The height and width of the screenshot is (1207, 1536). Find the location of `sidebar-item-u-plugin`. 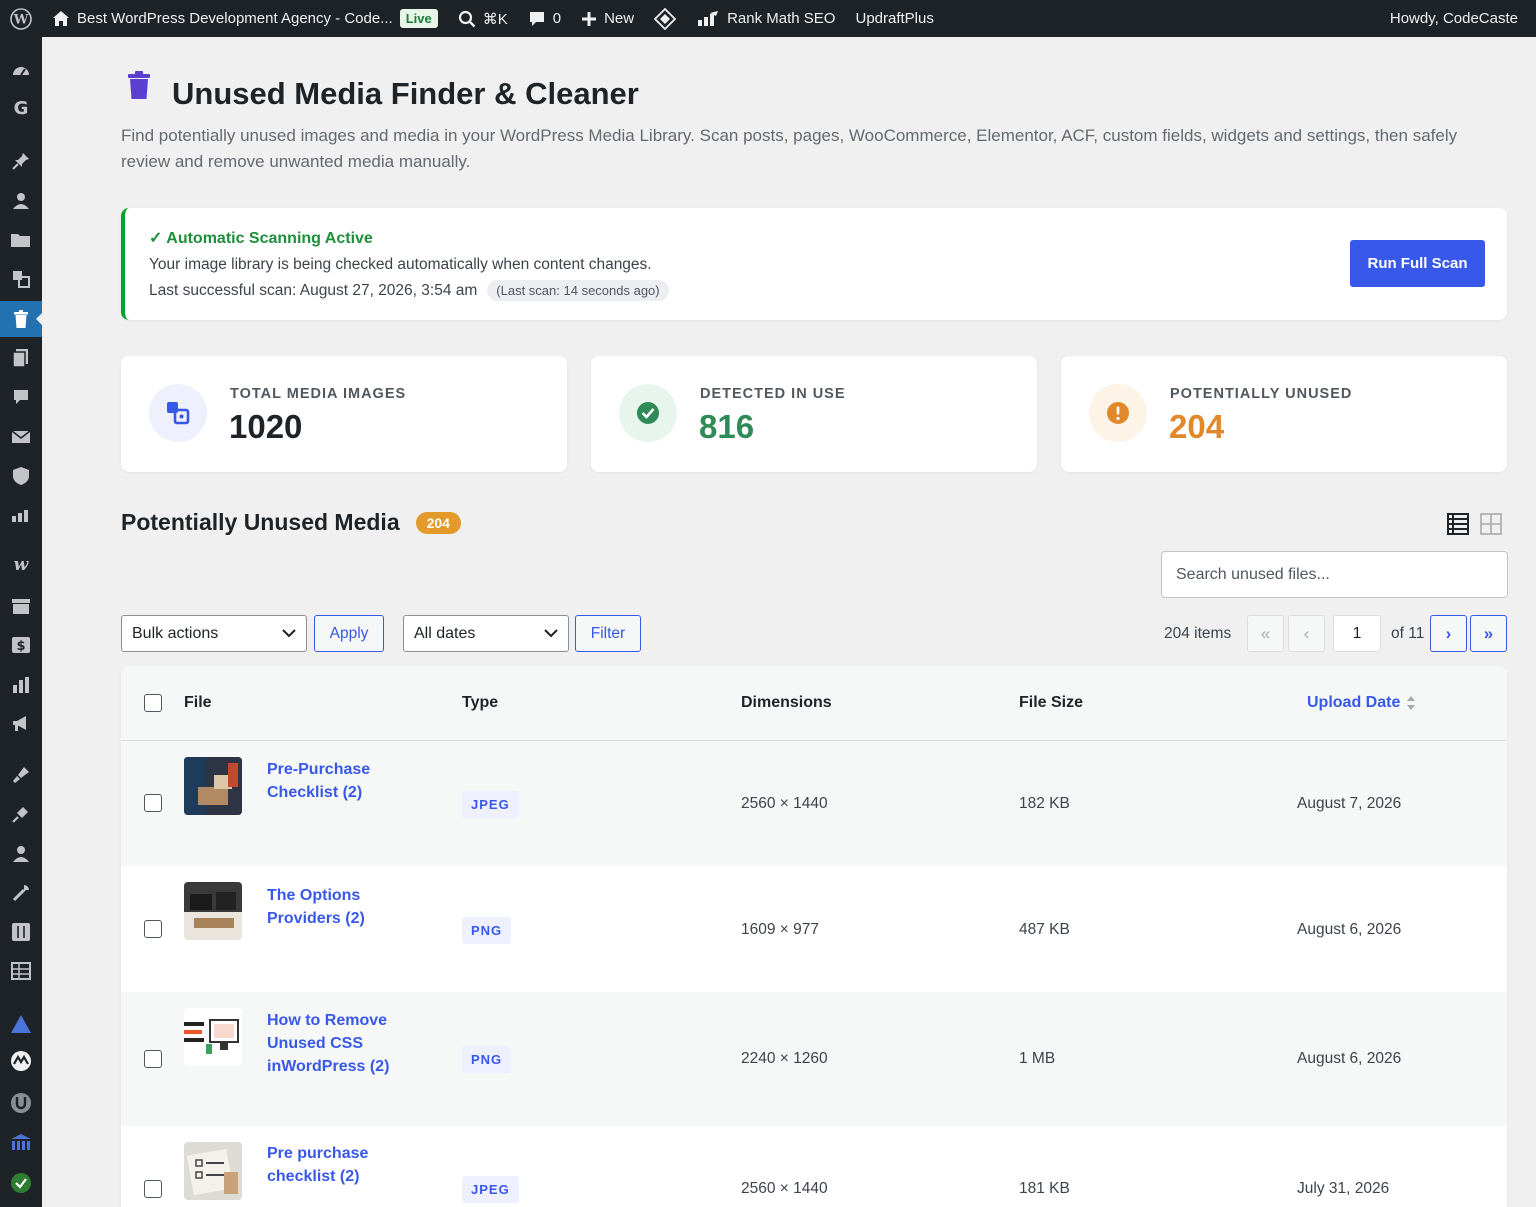

sidebar-item-u-plugin is located at coordinates (21, 1103).